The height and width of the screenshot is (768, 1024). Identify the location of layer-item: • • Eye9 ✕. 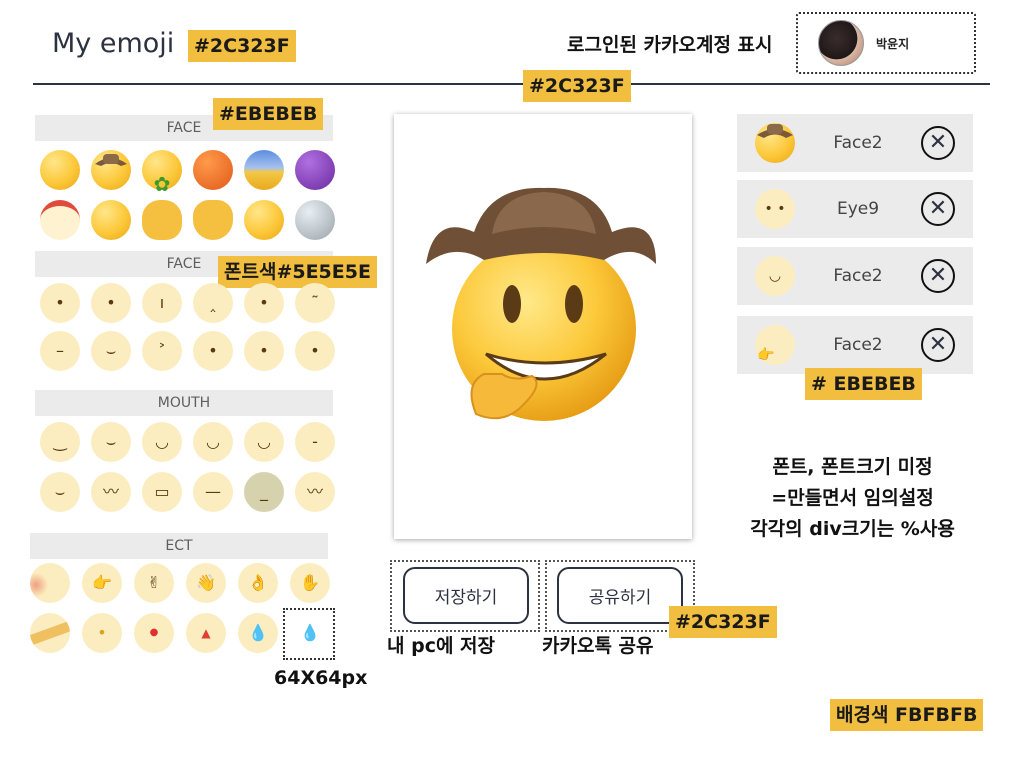
(855, 209).